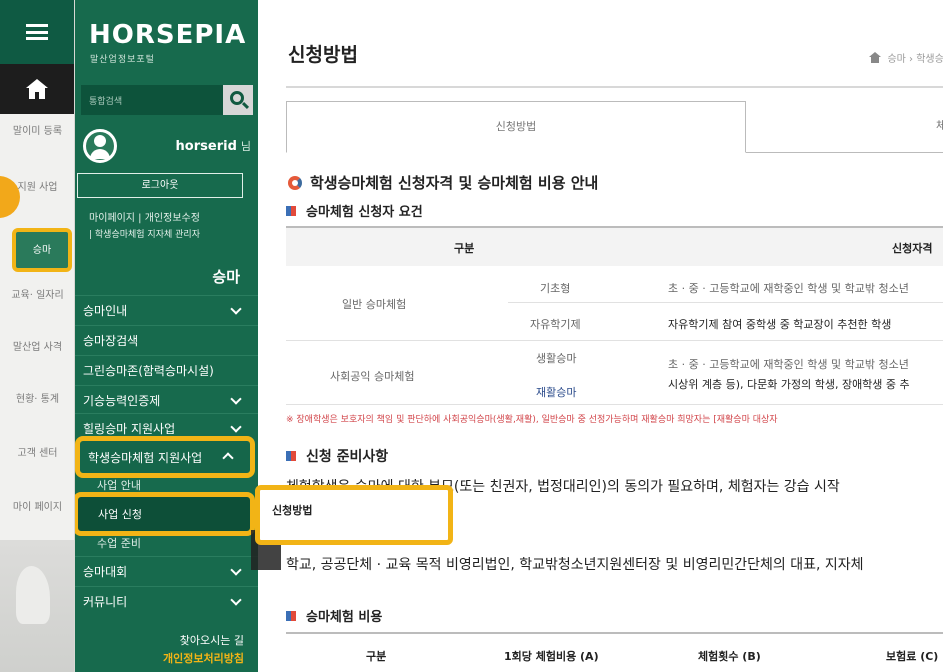 The height and width of the screenshot is (672, 943). What do you see at coordinates (160, 185) in the screenshot?
I see `logout-button: 로그아웃` at bounding box center [160, 185].